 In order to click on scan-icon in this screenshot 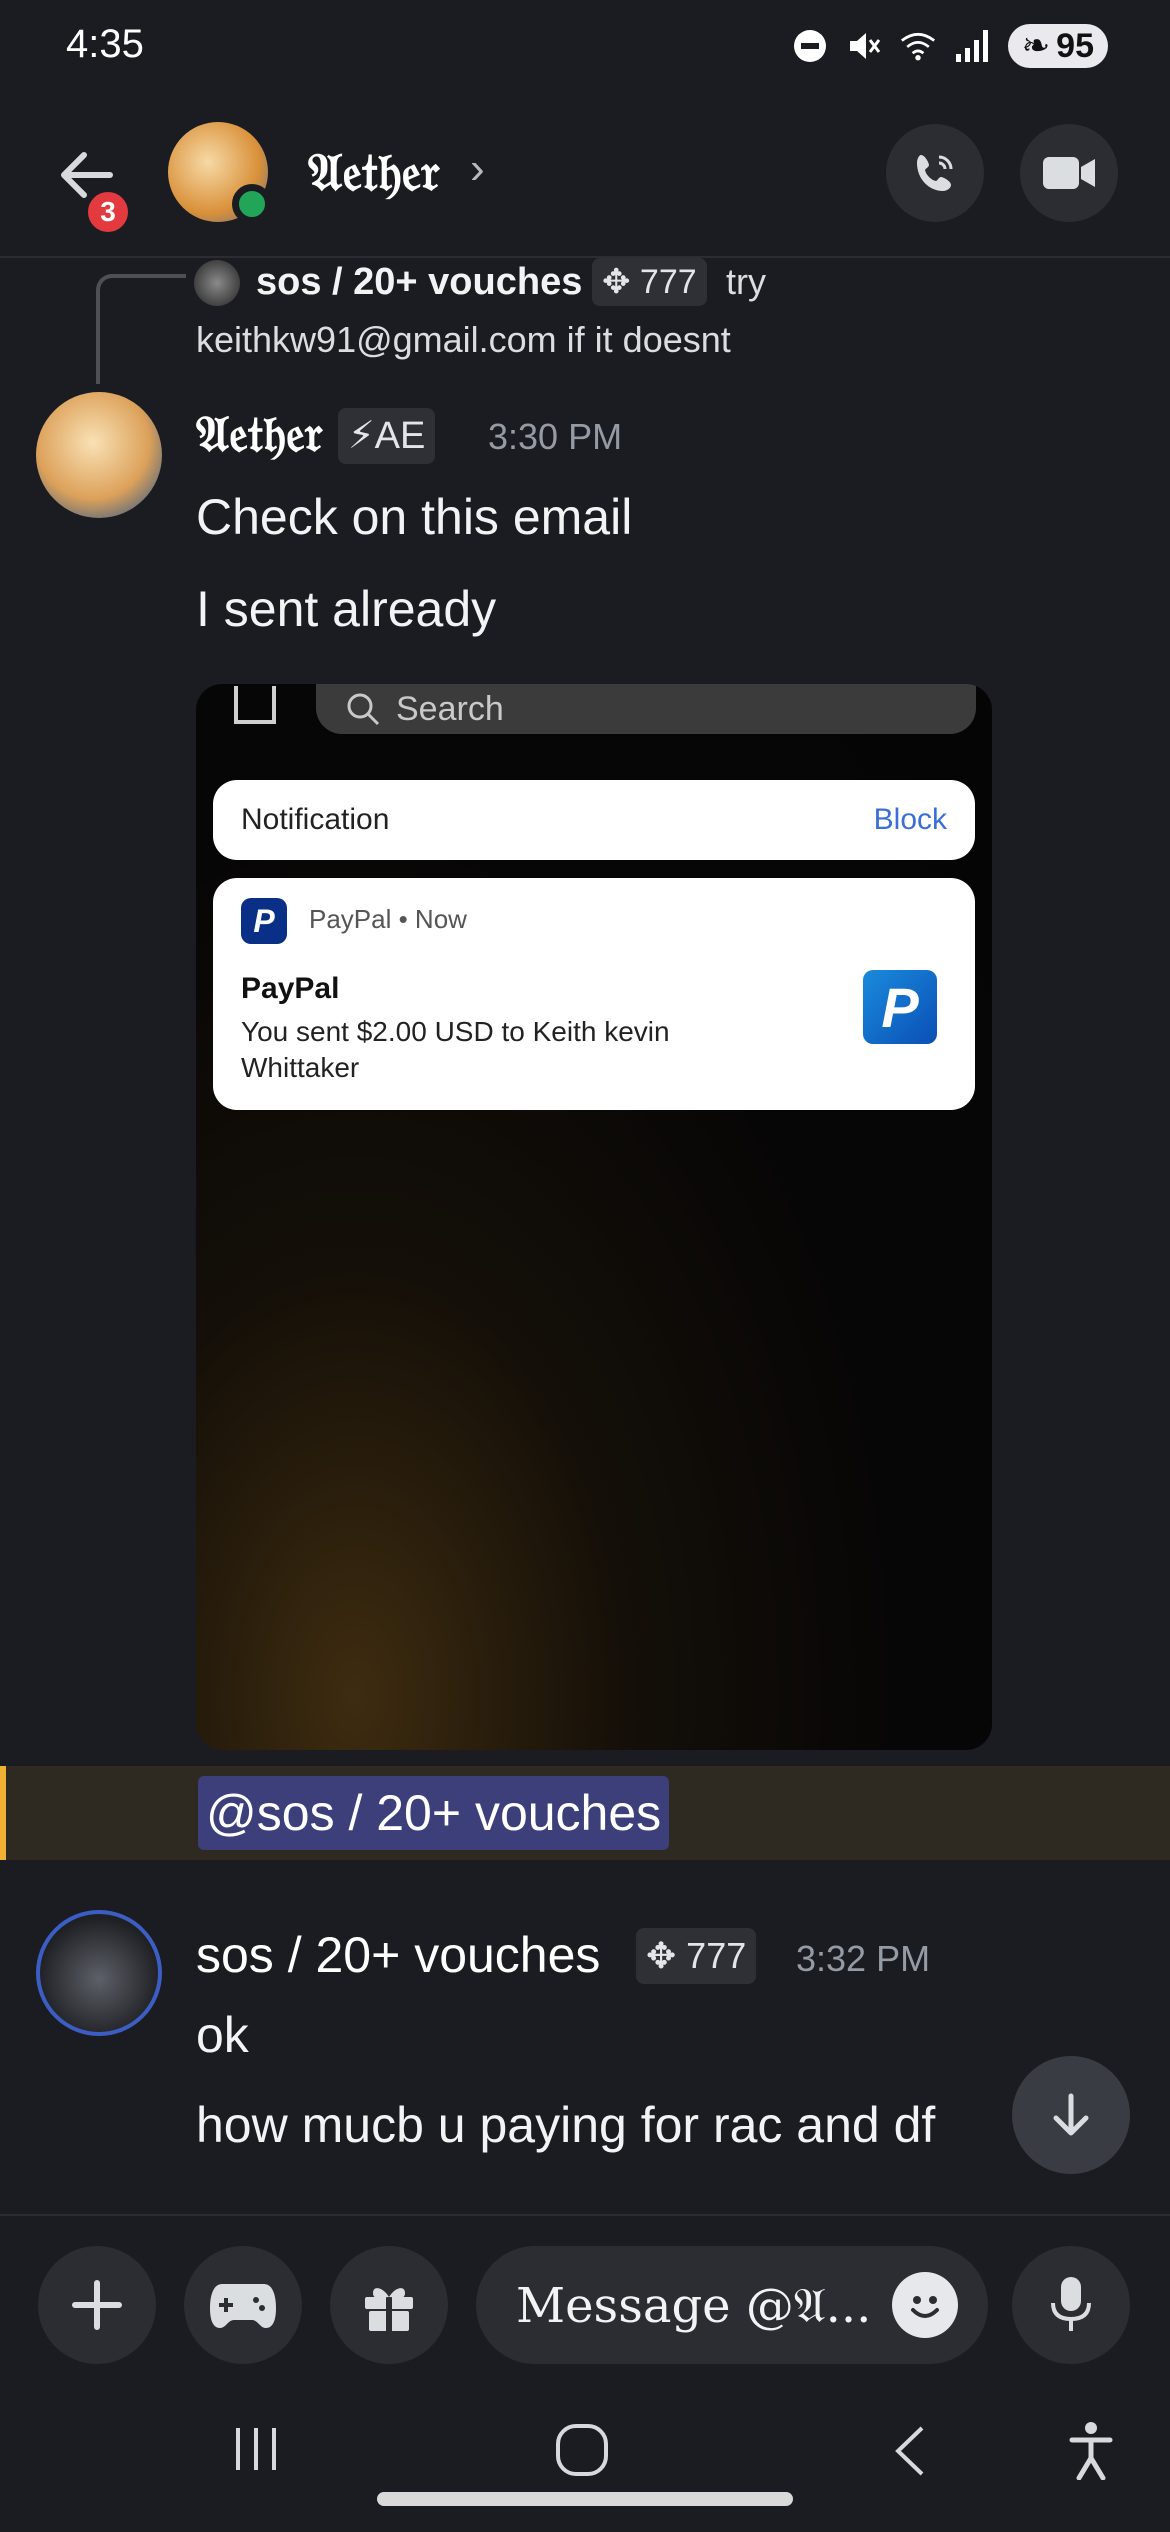, I will do `click(255, 705)`.